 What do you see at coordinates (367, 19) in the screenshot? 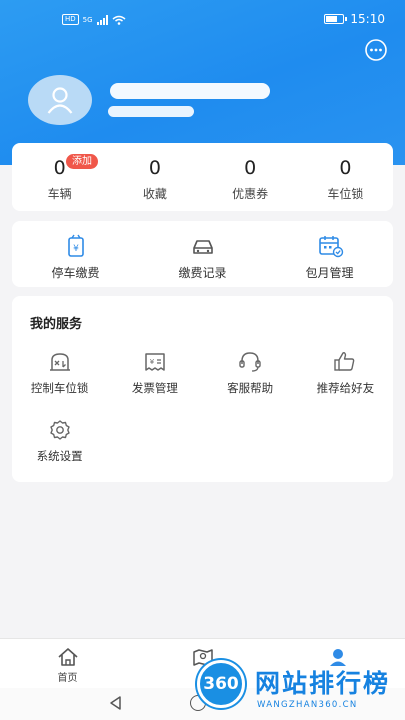
I see `status-time: 15:10` at bounding box center [367, 19].